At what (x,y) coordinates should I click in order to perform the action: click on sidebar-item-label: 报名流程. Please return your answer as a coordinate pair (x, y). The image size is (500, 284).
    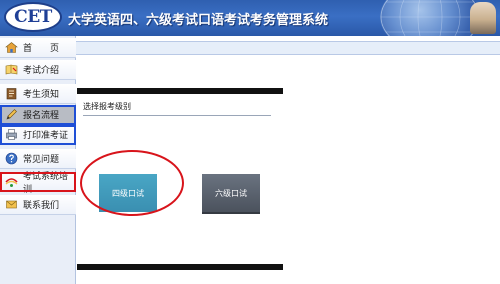
    Looking at the image, I should click on (41, 116).